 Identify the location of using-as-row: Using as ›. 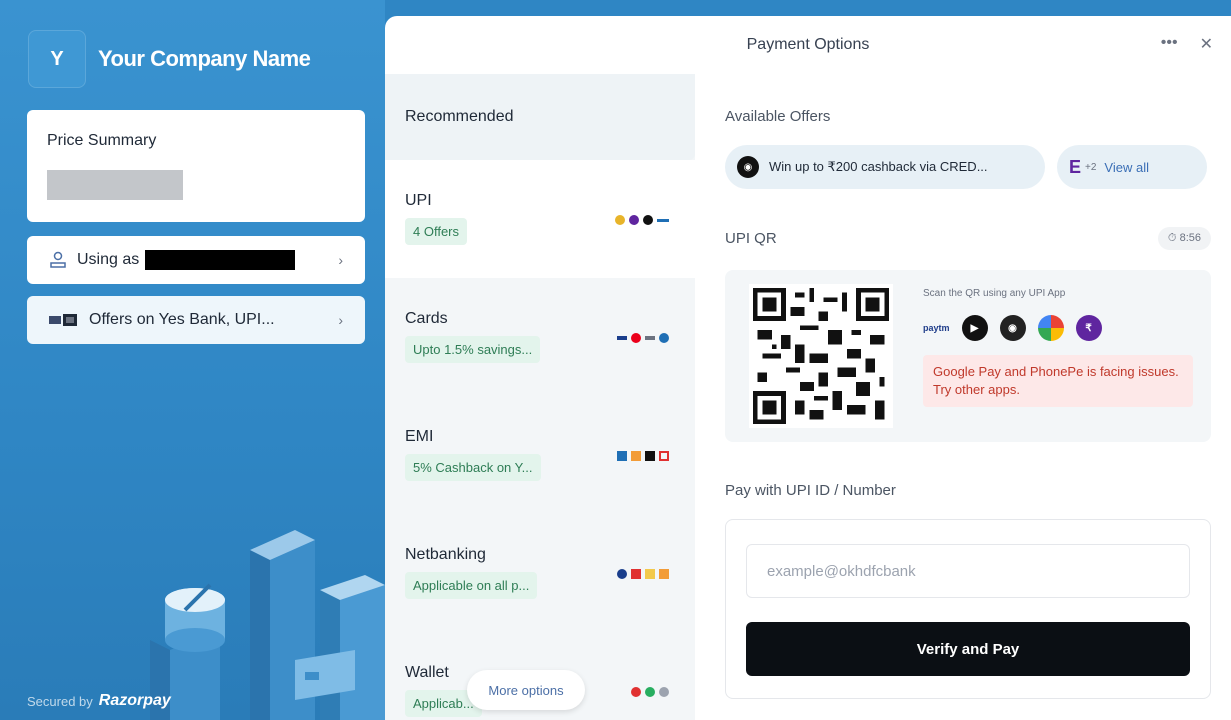
(196, 260).